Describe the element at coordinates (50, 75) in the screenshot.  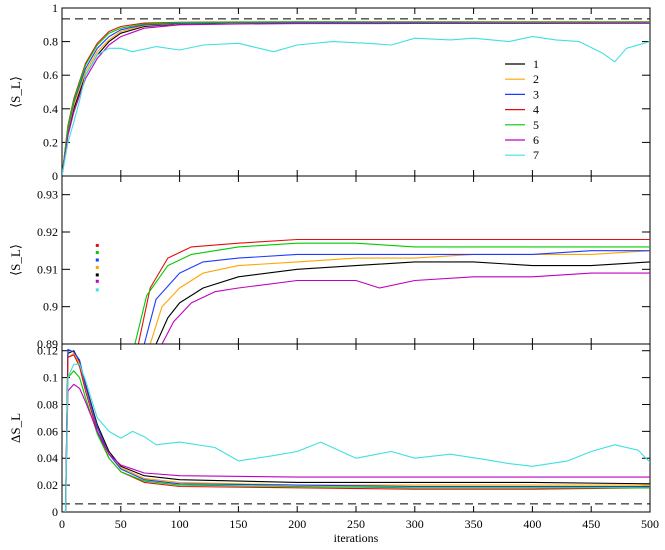
I see `y-tick-label: 0.6` at that location.